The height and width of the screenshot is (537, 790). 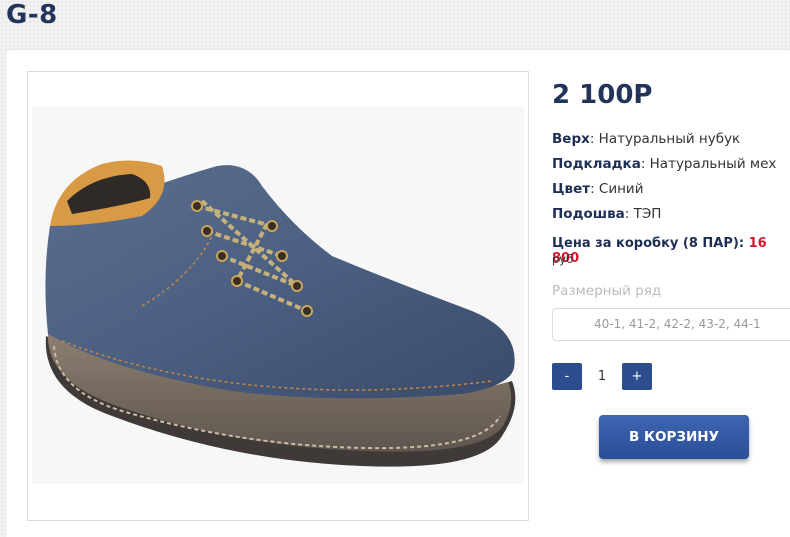 What do you see at coordinates (588, 214) in the screenshot?
I see `spec-label: Подошва` at bounding box center [588, 214].